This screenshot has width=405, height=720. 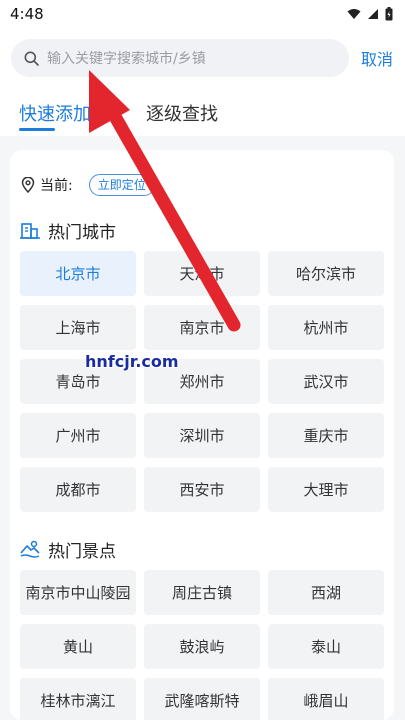 I want to click on city-item: 广州市, so click(x=78, y=435).